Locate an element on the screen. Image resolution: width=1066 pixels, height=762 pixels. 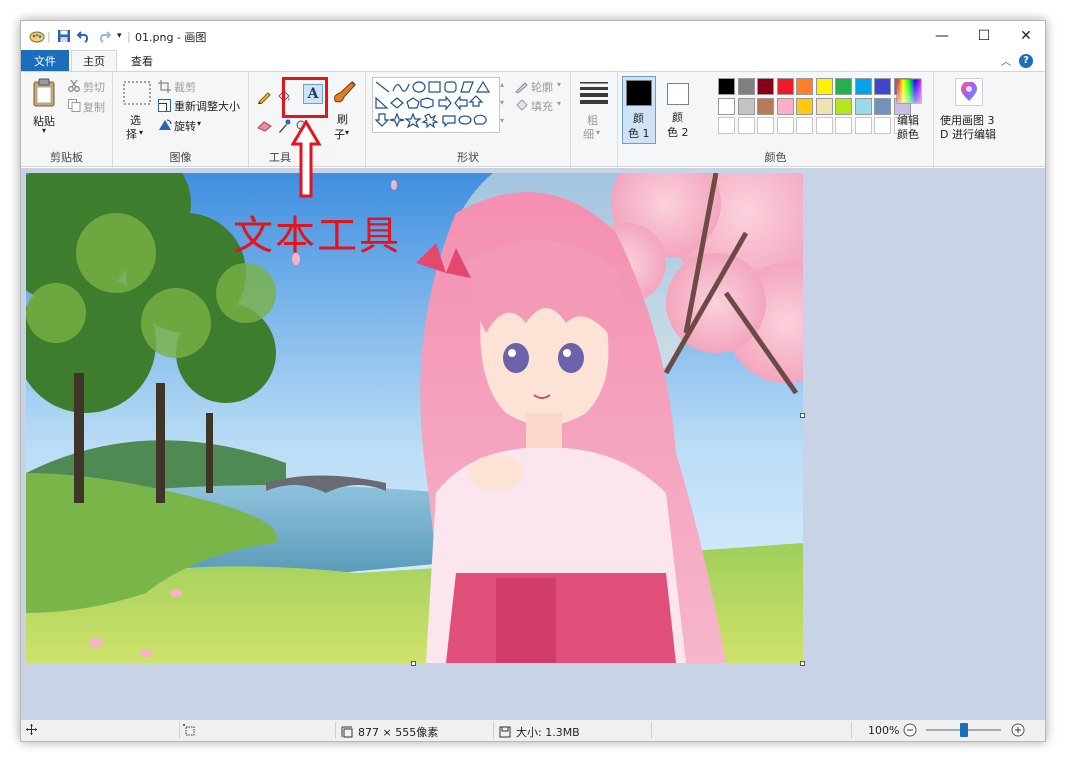
zoom-out-button is located at coordinates (910, 730).